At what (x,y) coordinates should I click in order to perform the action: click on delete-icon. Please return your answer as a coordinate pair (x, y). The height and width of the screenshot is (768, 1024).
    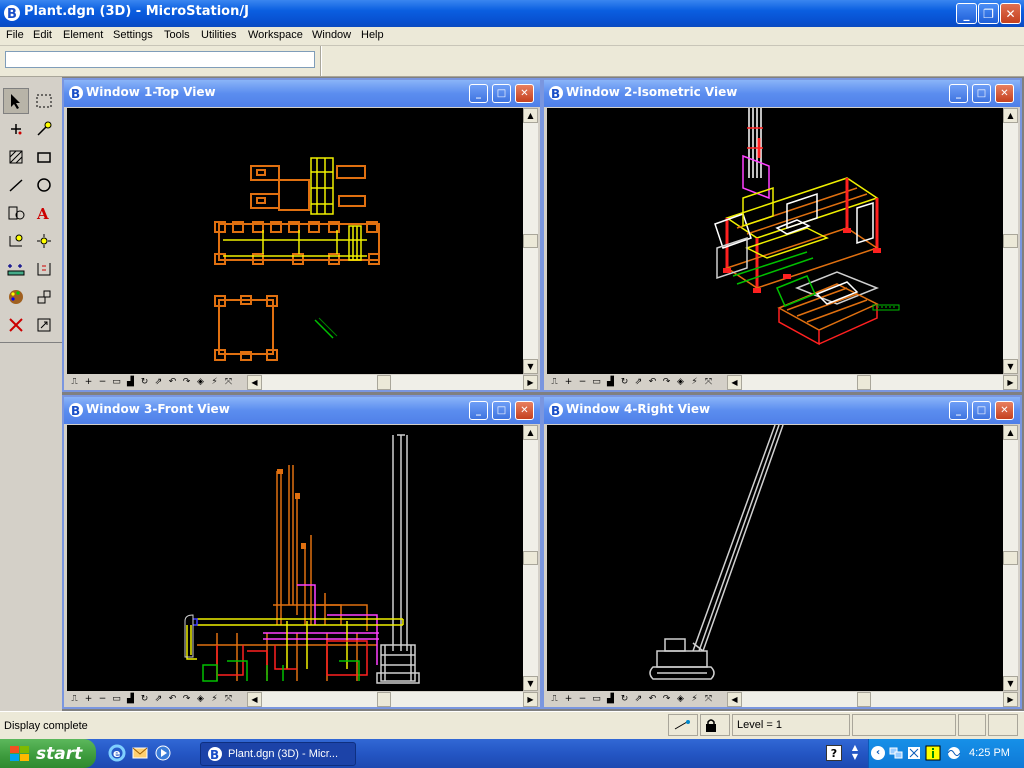
    Looking at the image, I should click on (16, 325).